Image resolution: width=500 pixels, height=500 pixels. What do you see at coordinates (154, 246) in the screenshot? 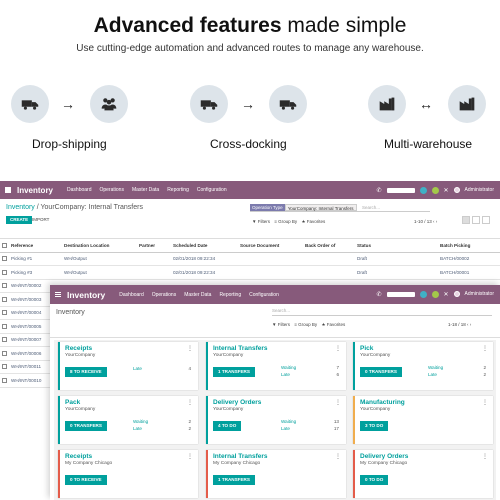
I see `column-header: Partner` at bounding box center [154, 246].